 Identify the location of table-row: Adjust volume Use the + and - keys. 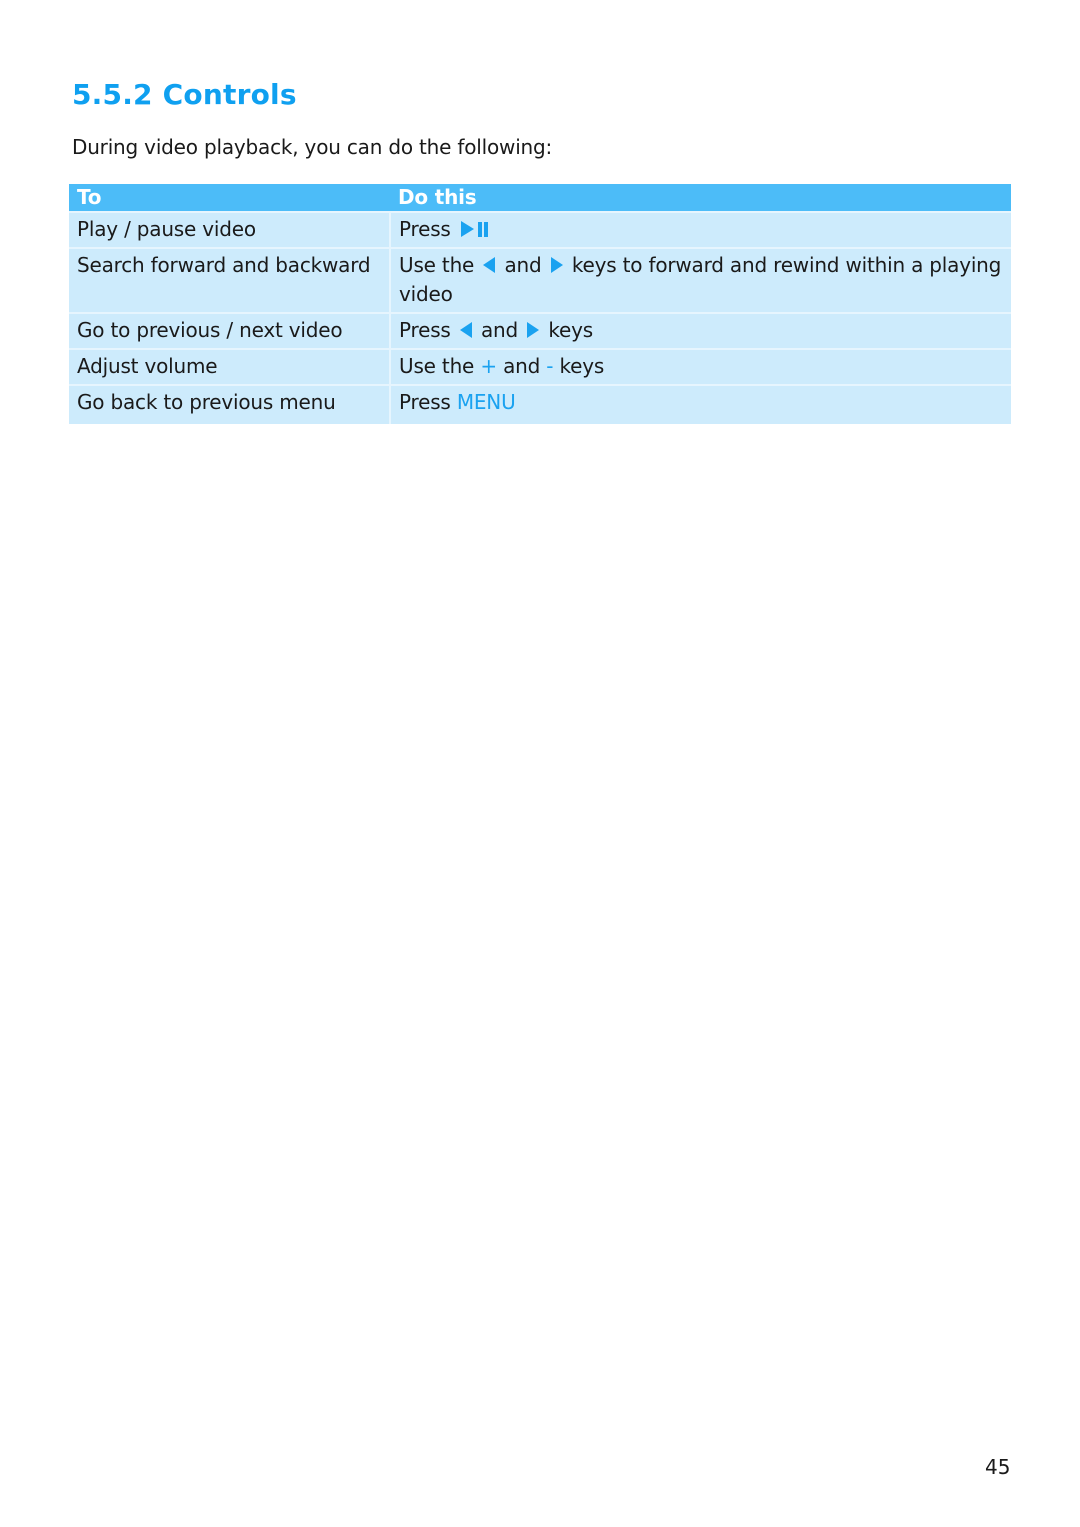
(540, 366).